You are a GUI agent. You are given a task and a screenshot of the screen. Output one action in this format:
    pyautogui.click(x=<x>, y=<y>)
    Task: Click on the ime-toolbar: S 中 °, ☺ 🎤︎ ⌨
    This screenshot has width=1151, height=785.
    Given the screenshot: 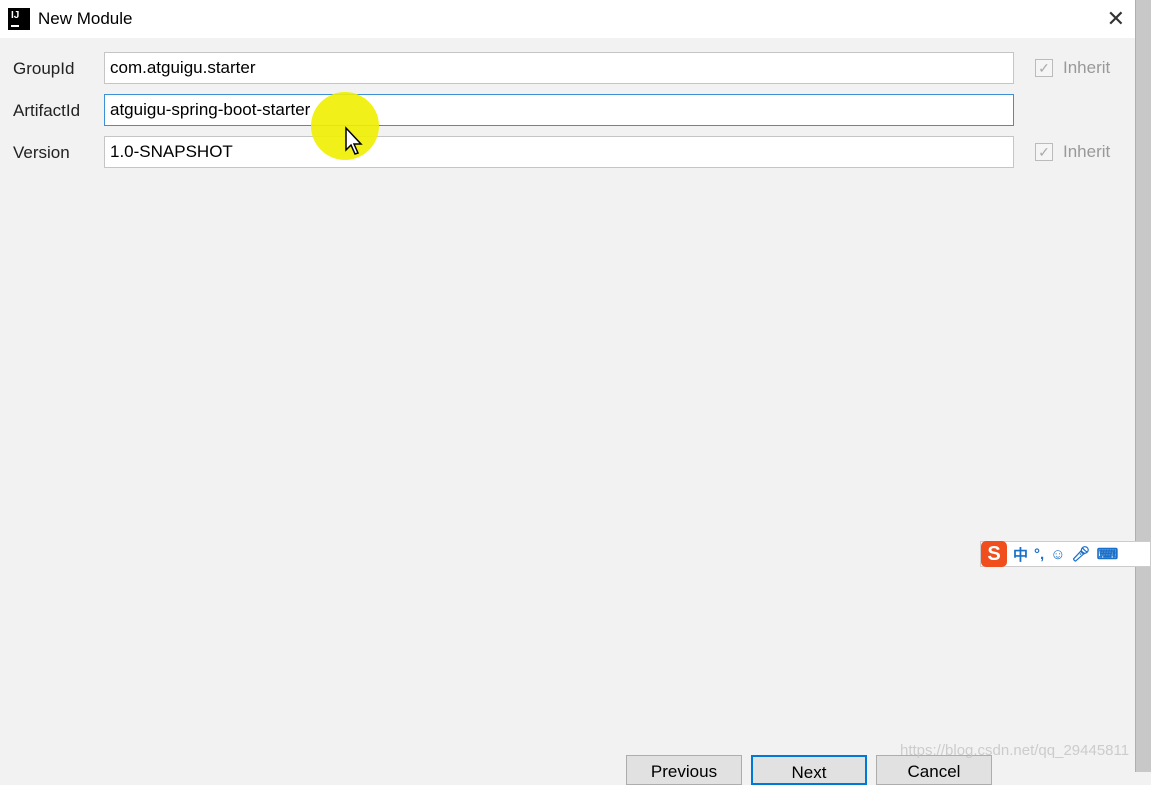 What is the action you would take?
    pyautogui.click(x=1065, y=554)
    